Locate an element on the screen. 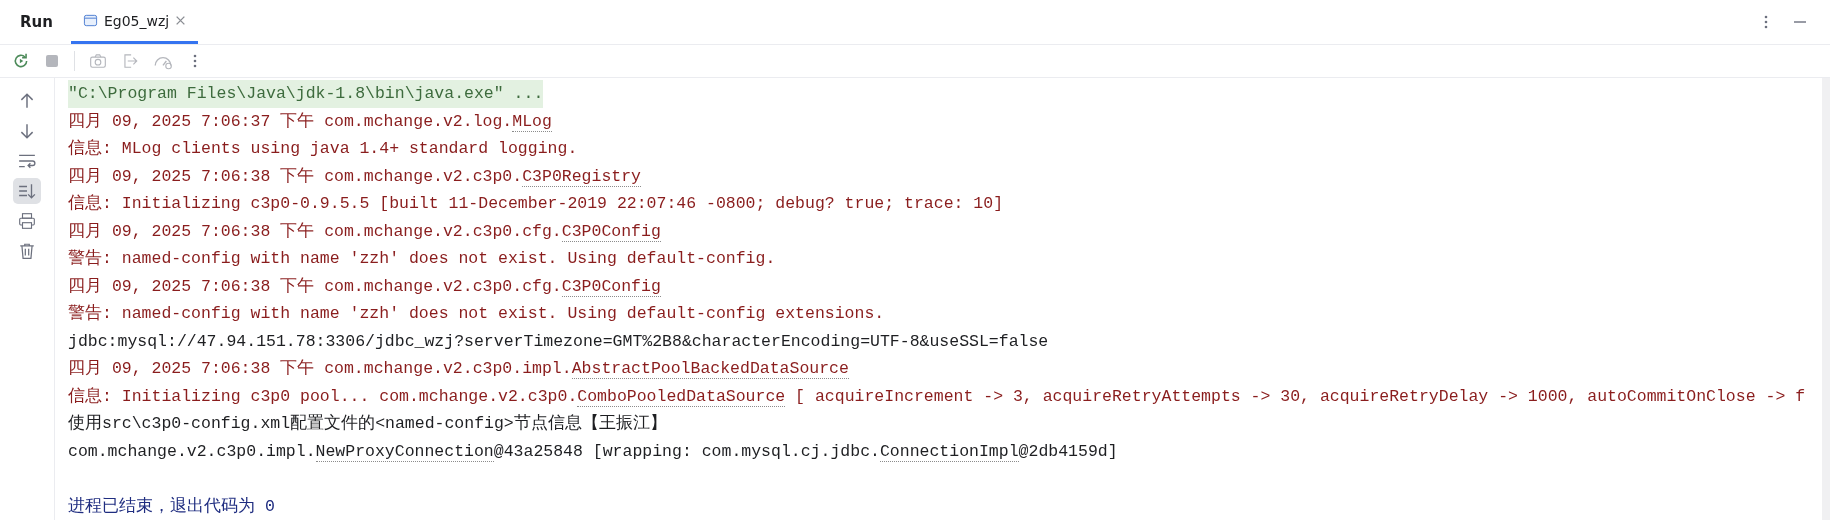 This screenshot has height=520, width=1830. scroll-to-end-button is located at coordinates (27, 191).